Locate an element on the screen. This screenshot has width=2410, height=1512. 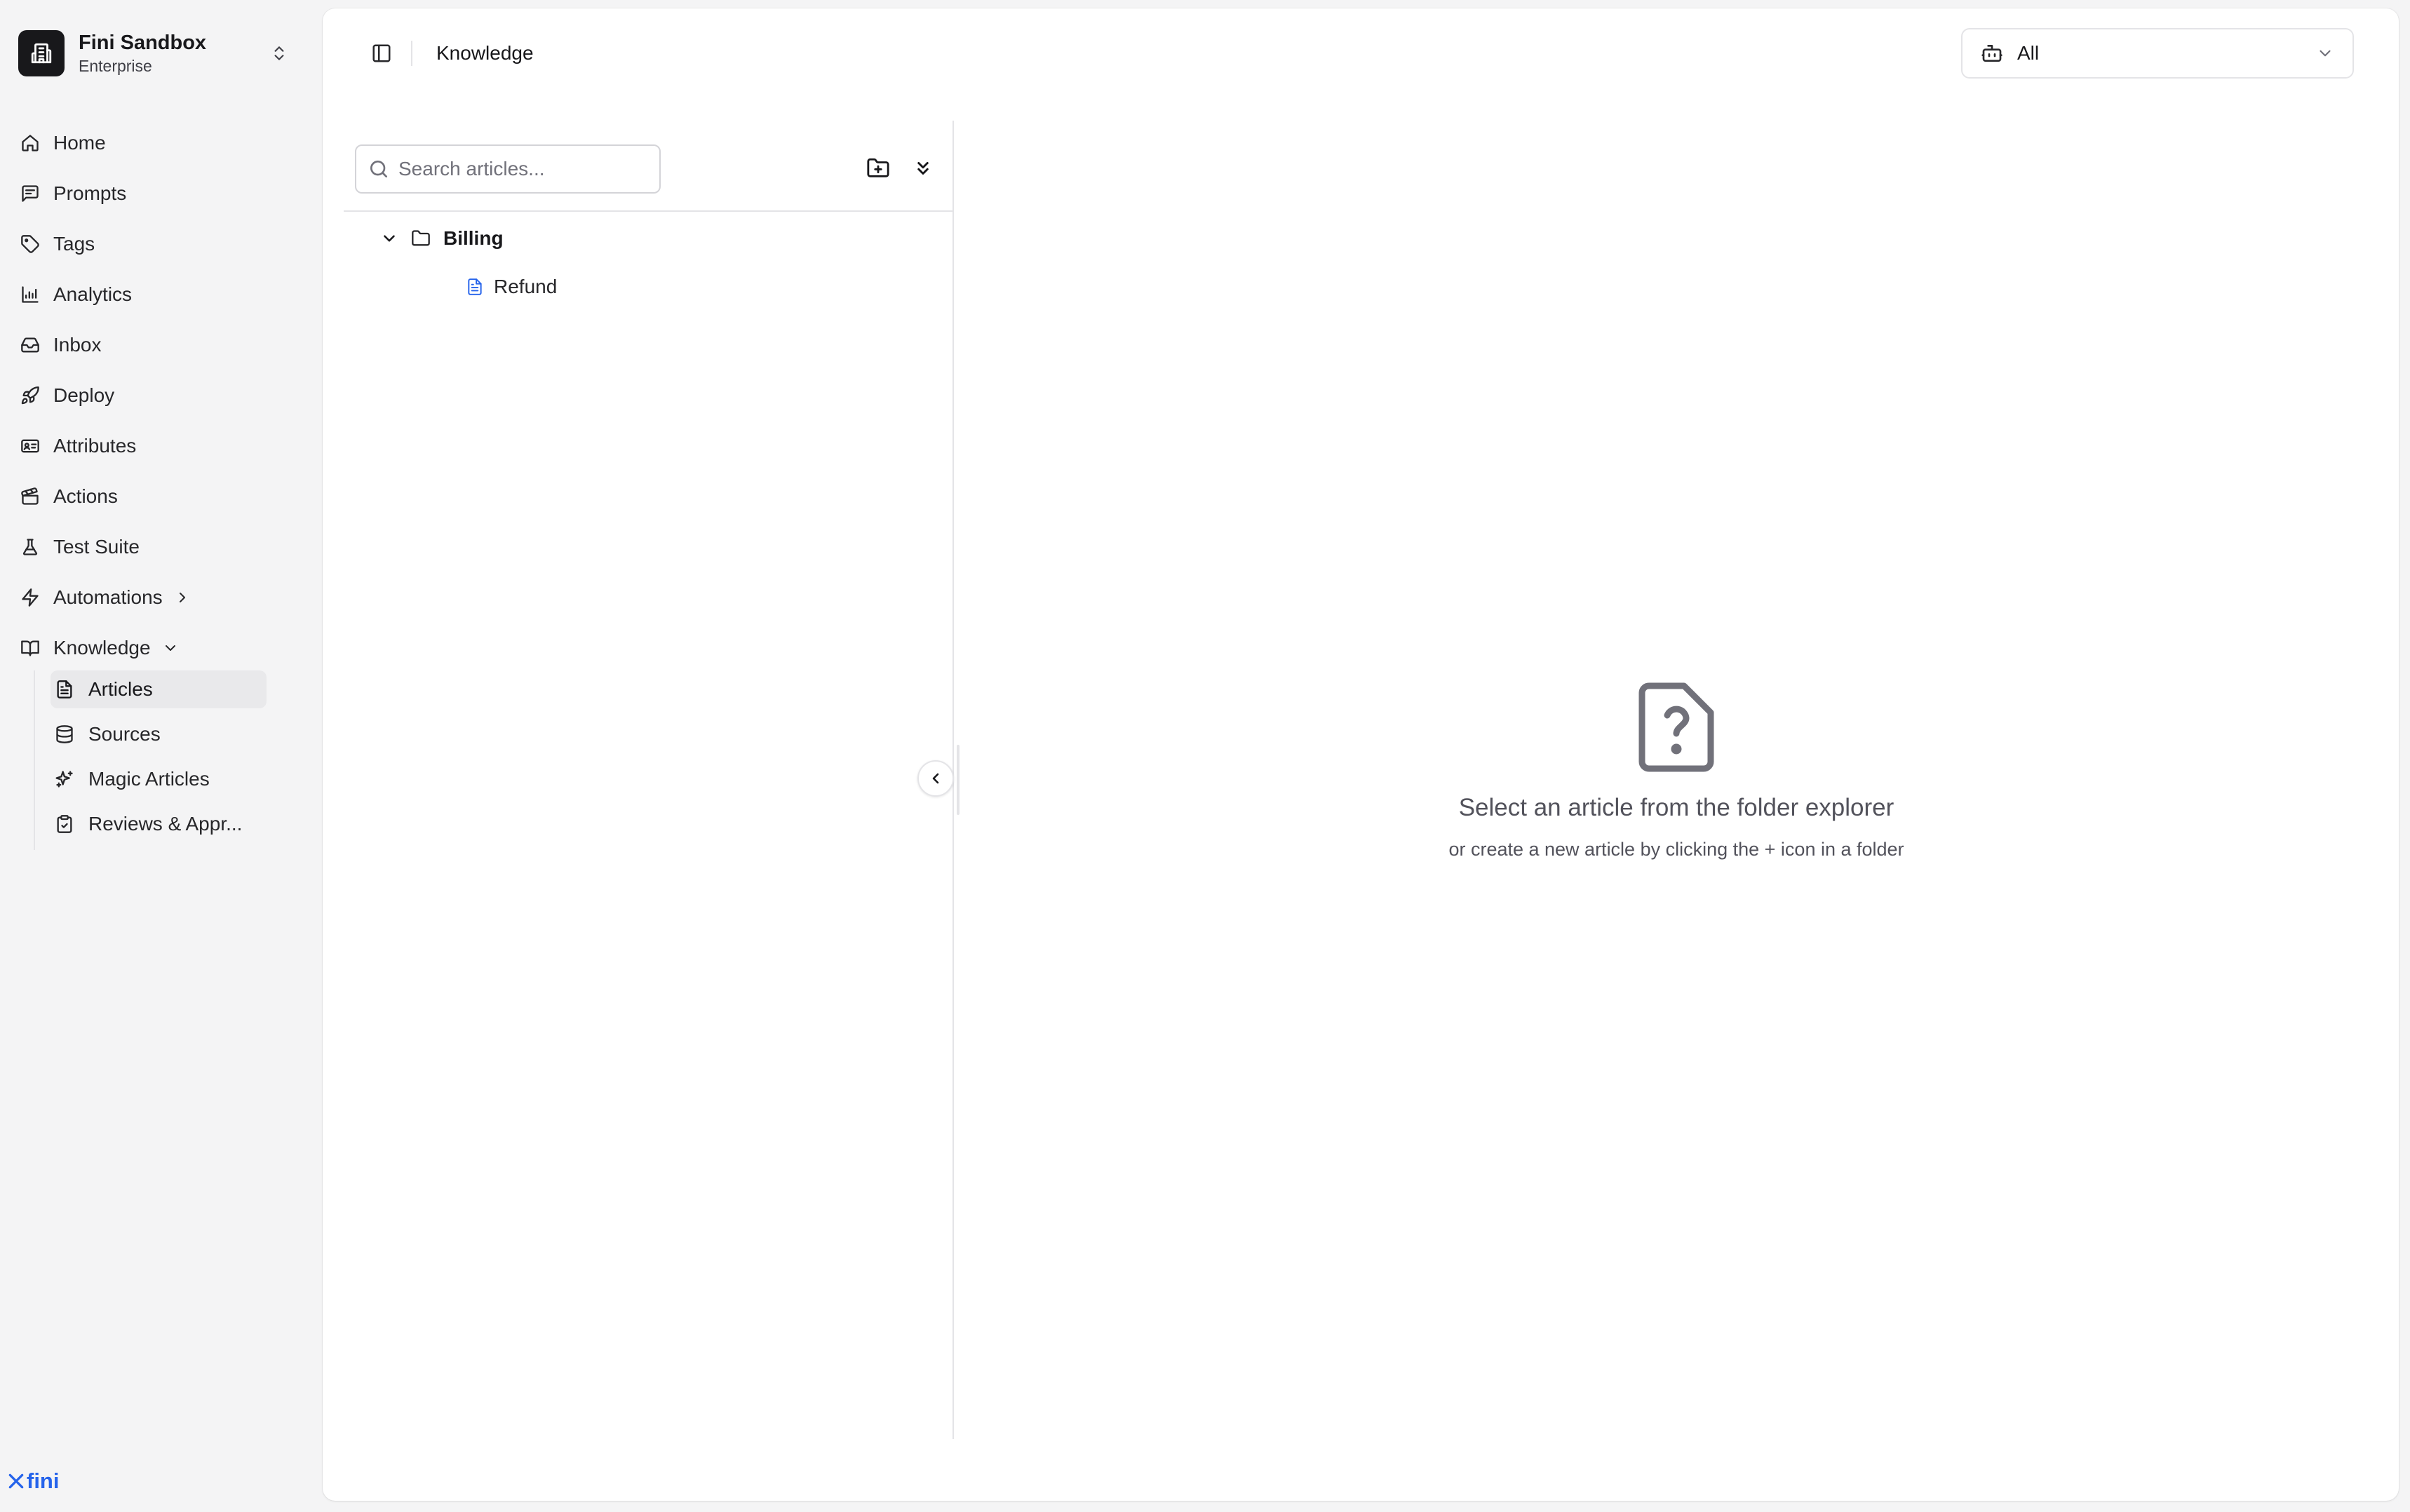
sidebar-item-label: Magic Articles is located at coordinates (149, 779).